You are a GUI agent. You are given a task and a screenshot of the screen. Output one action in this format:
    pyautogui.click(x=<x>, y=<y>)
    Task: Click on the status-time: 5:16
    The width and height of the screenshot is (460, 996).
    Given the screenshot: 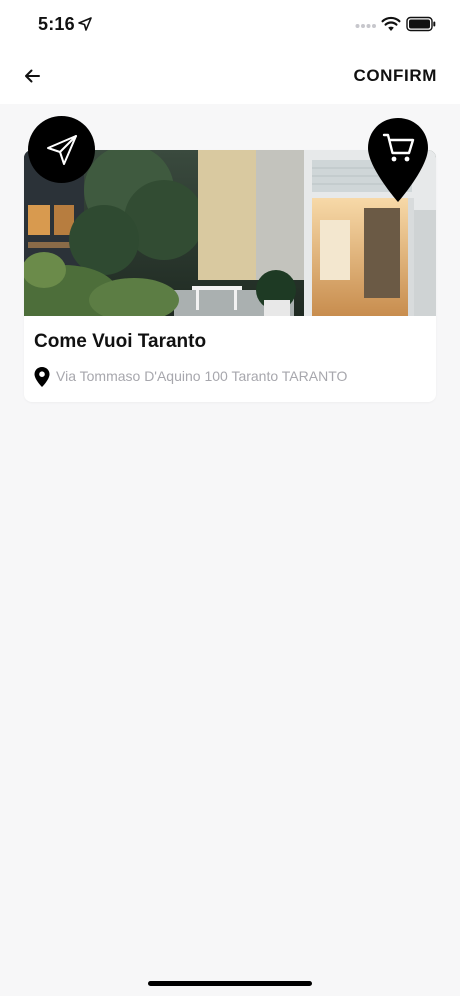 What is the action you would take?
    pyautogui.click(x=56, y=24)
    